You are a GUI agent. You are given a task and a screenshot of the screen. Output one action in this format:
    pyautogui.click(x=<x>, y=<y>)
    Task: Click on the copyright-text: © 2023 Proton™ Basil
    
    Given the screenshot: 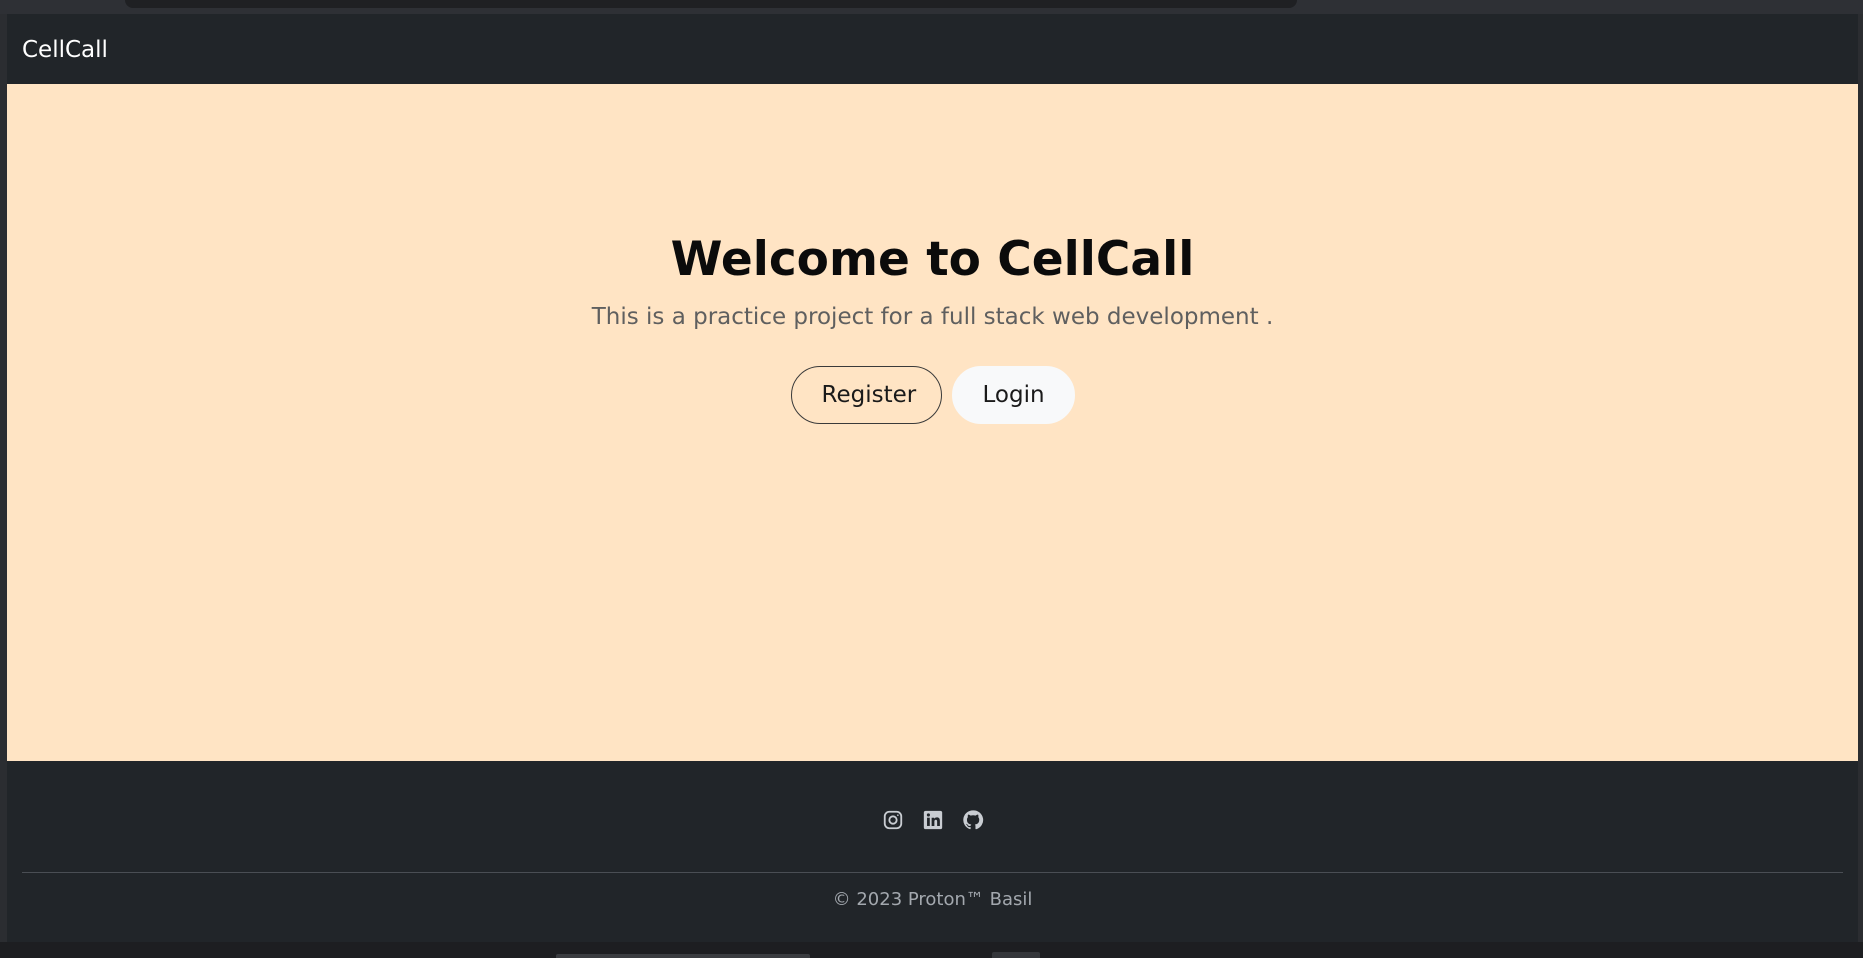 What is the action you would take?
    pyautogui.click(x=932, y=899)
    